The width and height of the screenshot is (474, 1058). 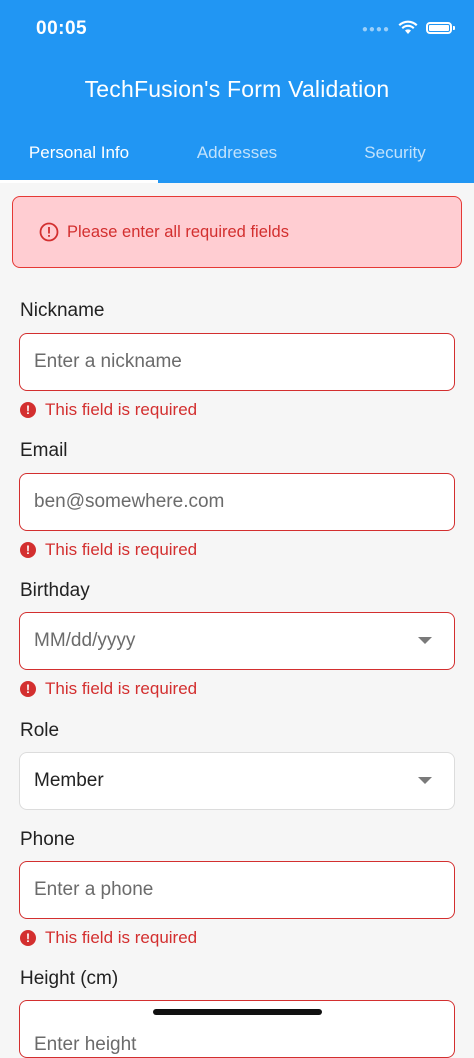 What do you see at coordinates (47, 839) in the screenshot?
I see `phone-label: Phone` at bounding box center [47, 839].